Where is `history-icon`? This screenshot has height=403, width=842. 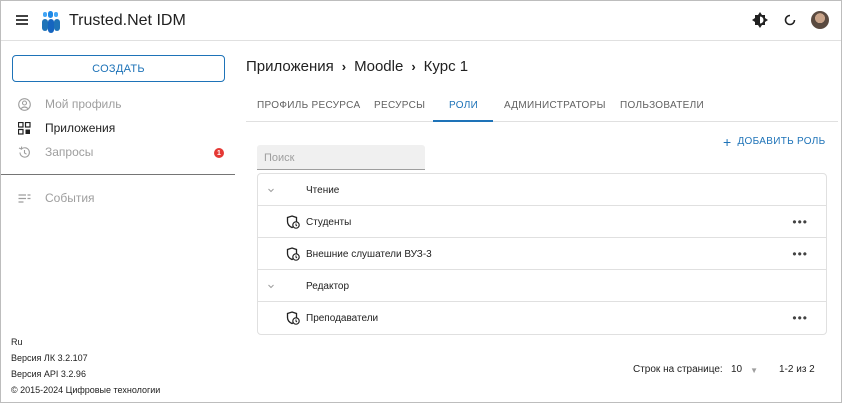 history-icon is located at coordinates (24, 152).